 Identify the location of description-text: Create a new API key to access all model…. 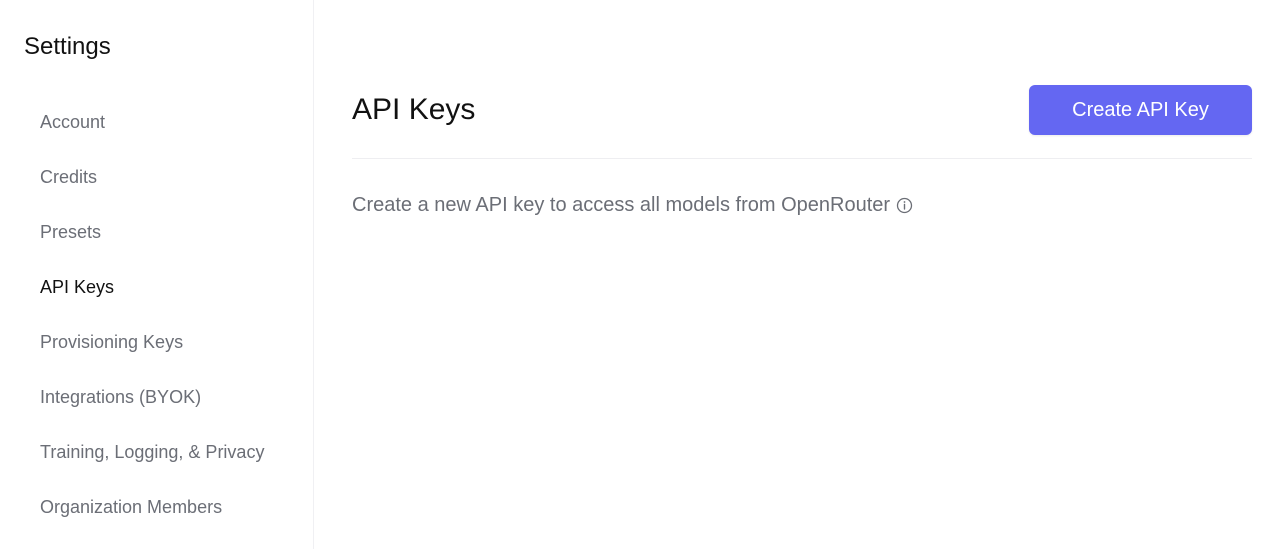
(621, 205).